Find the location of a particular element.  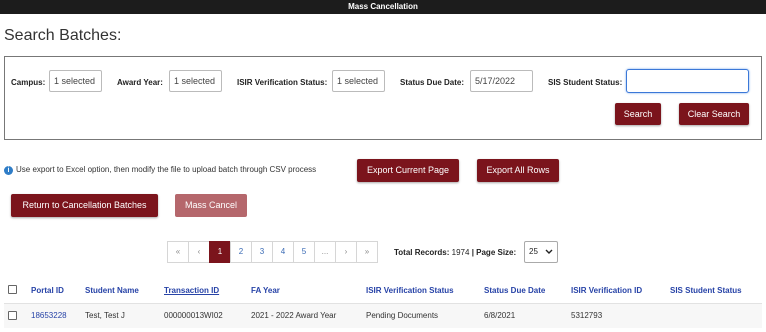

award-year-label: Award Year: is located at coordinates (140, 82).